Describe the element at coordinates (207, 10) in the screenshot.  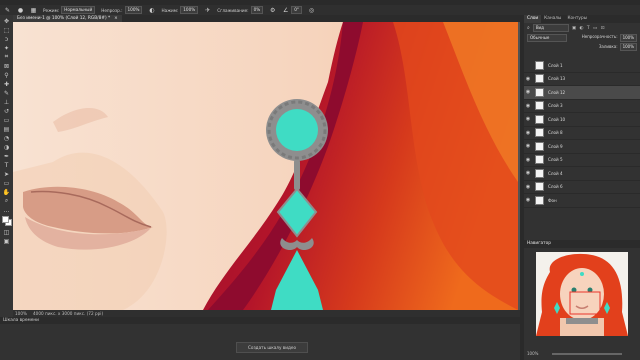
I see `airbrush-icon: ✈` at that location.